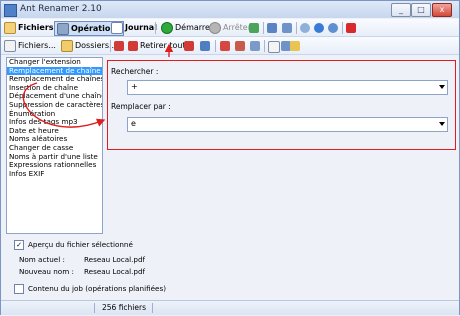  What do you see at coordinates (254, 28) in the screenshot?
I see `refresh-icon` at bounding box center [254, 28].